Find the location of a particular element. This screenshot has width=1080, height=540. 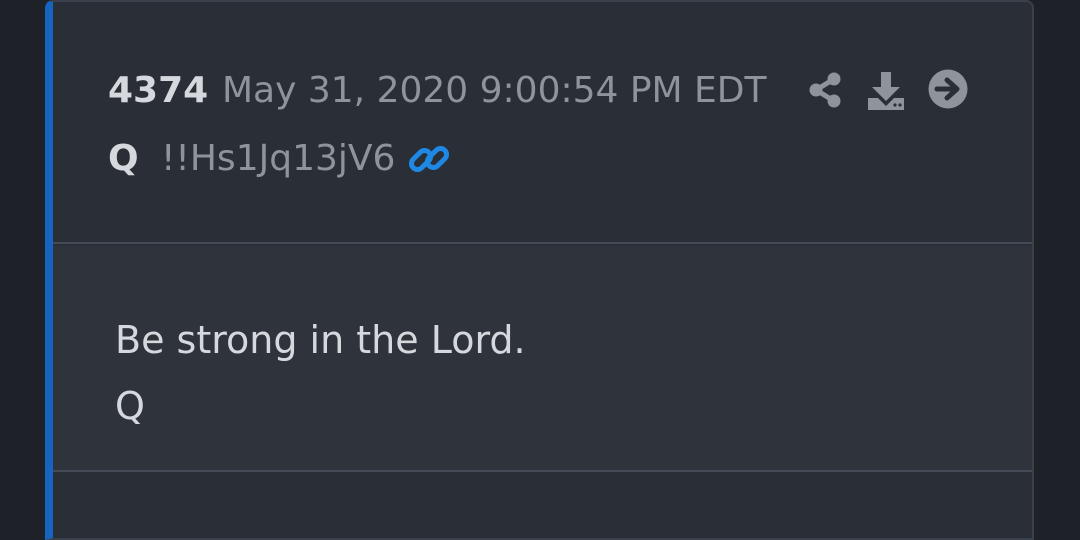

arrow-right-circle-icon is located at coordinates (948, 89).